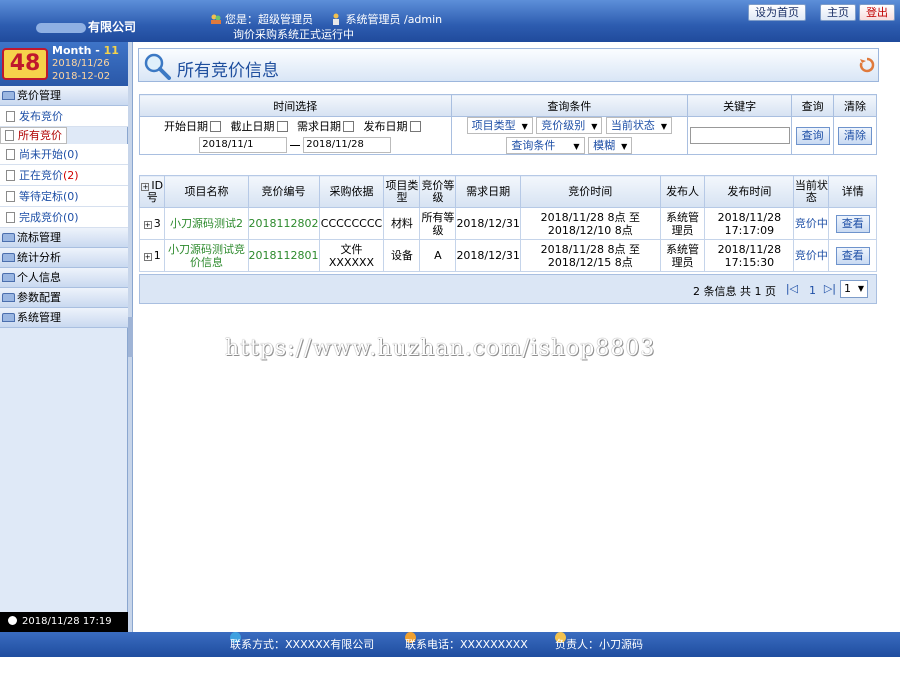  Describe the element at coordinates (450, 644) in the screenshot. I see `footer: 联系方式：XXXXXX有限公司 联系电话：XXXXXXXXX 负责人：小刀源码` at that location.